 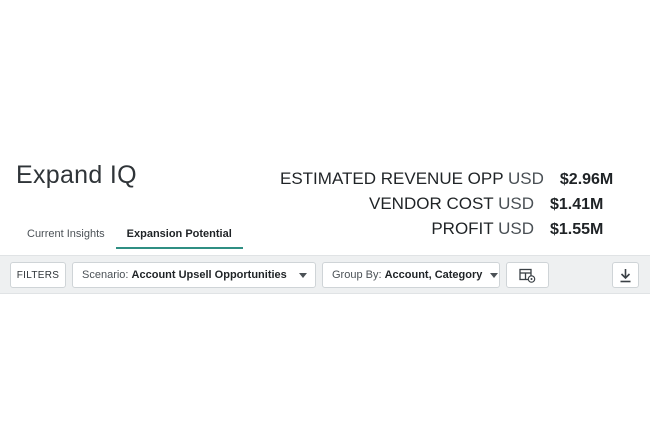 What do you see at coordinates (76, 175) in the screenshot?
I see `page-title: Expand IQ` at bounding box center [76, 175].